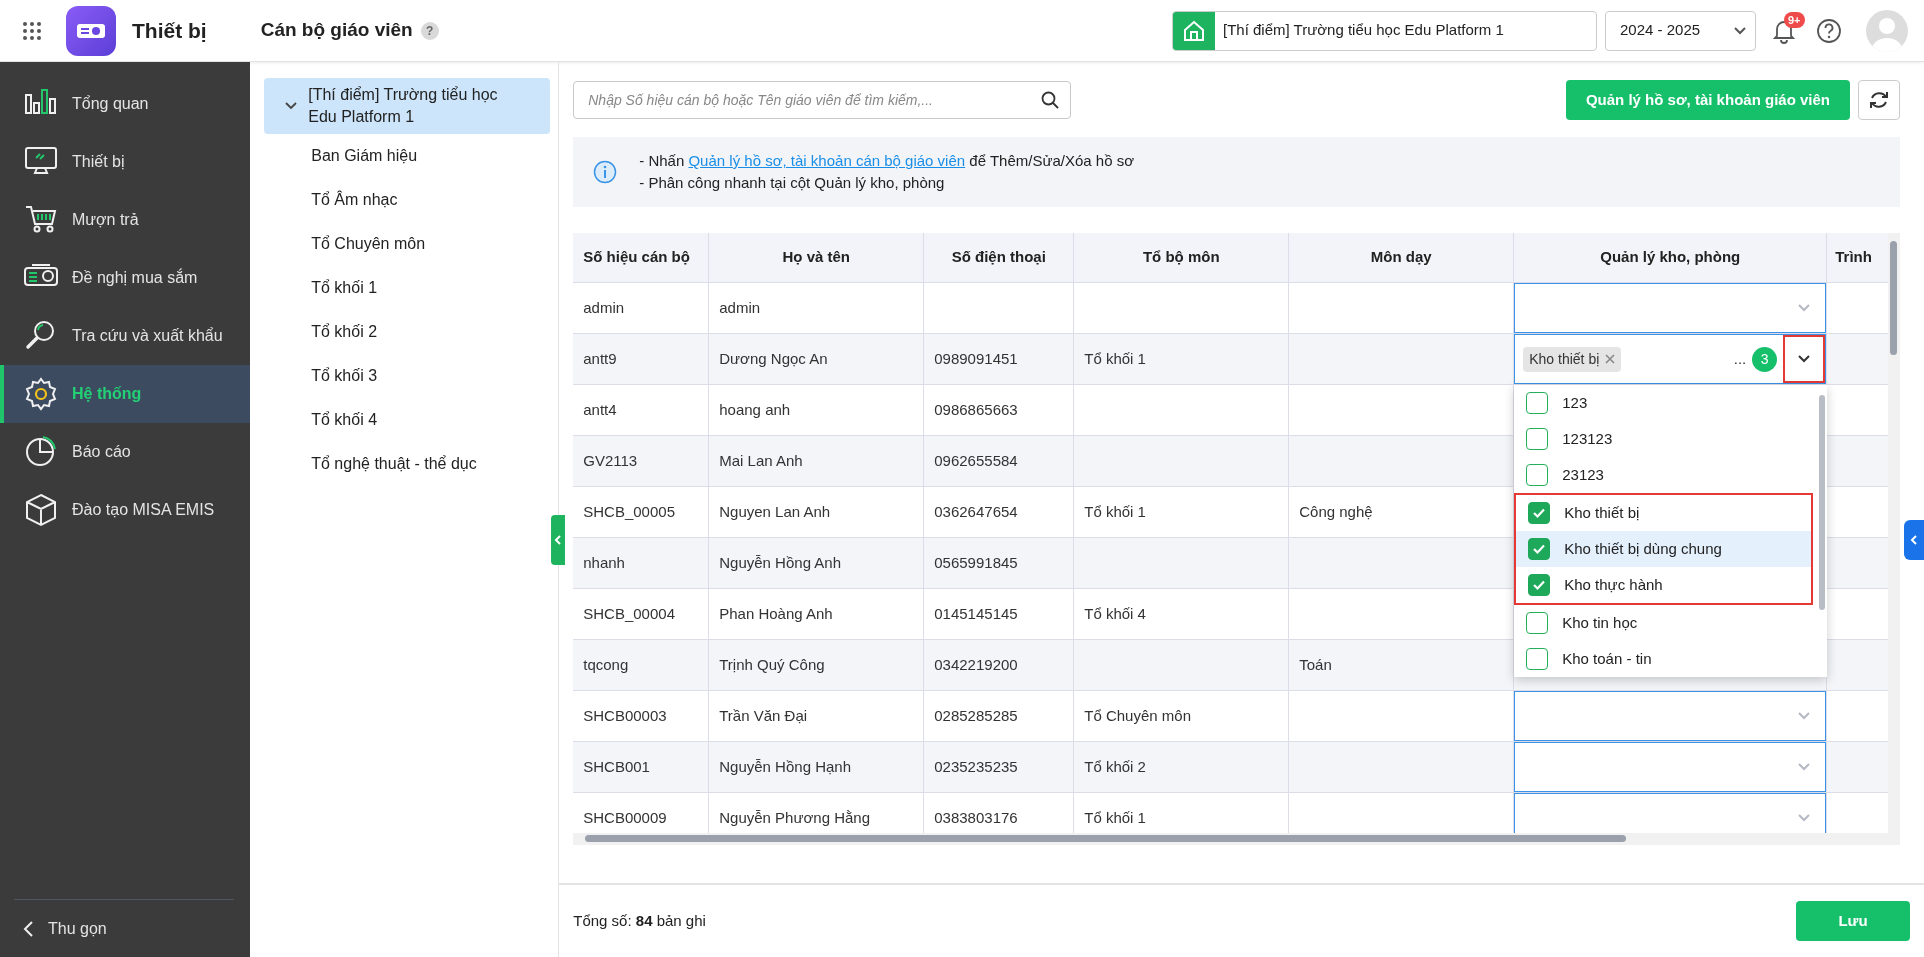  Describe the element at coordinates (125, 452) in the screenshot. I see `sidebar-item: Báo cáo` at that location.